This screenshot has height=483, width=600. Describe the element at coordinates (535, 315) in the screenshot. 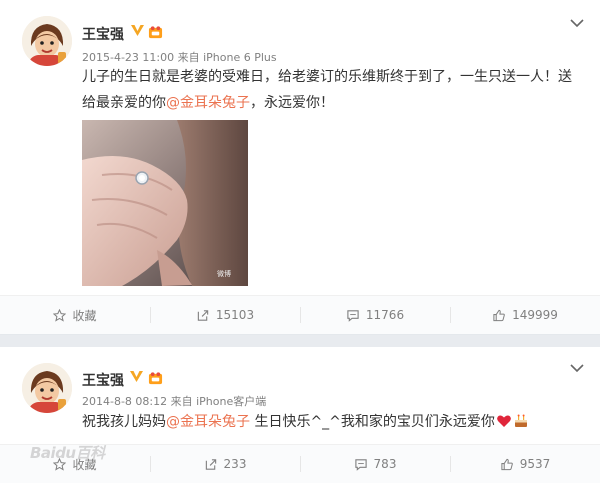

I see `like-count: 149999` at that location.